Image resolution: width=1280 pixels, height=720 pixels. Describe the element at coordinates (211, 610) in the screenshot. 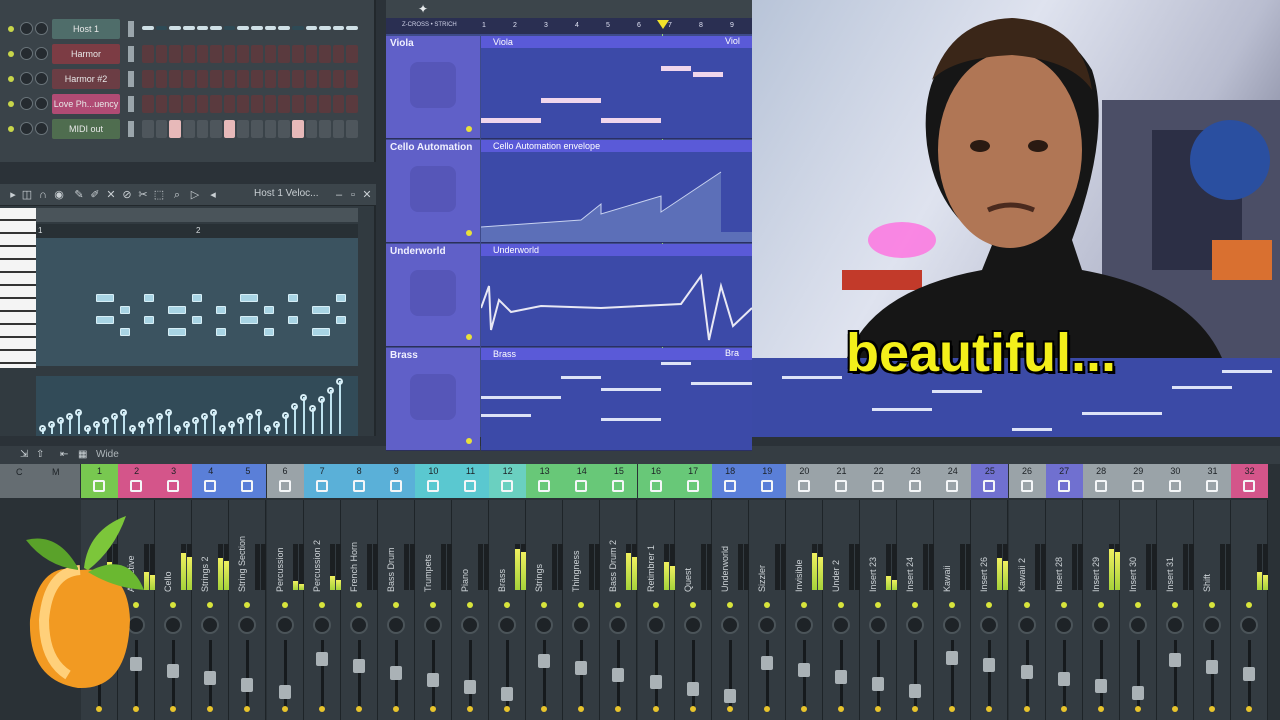

I see `mixer-channel-strip: Strings 2` at that location.